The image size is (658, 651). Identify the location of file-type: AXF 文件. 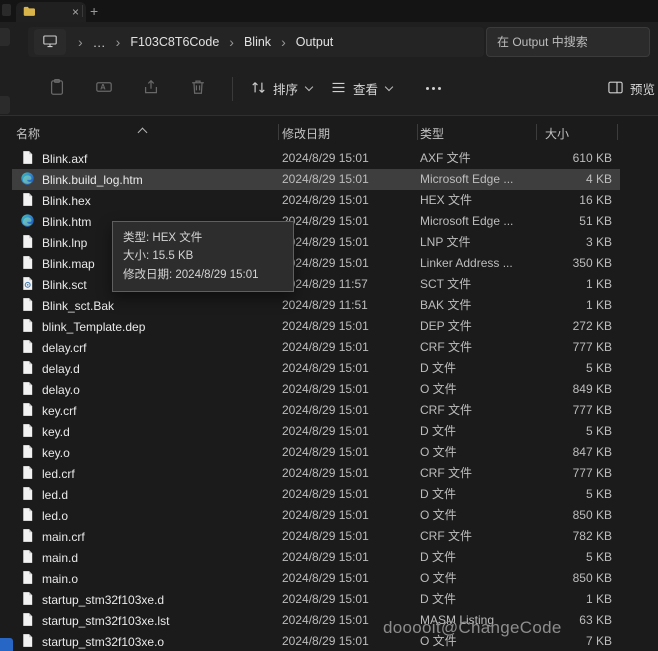
(445, 158).